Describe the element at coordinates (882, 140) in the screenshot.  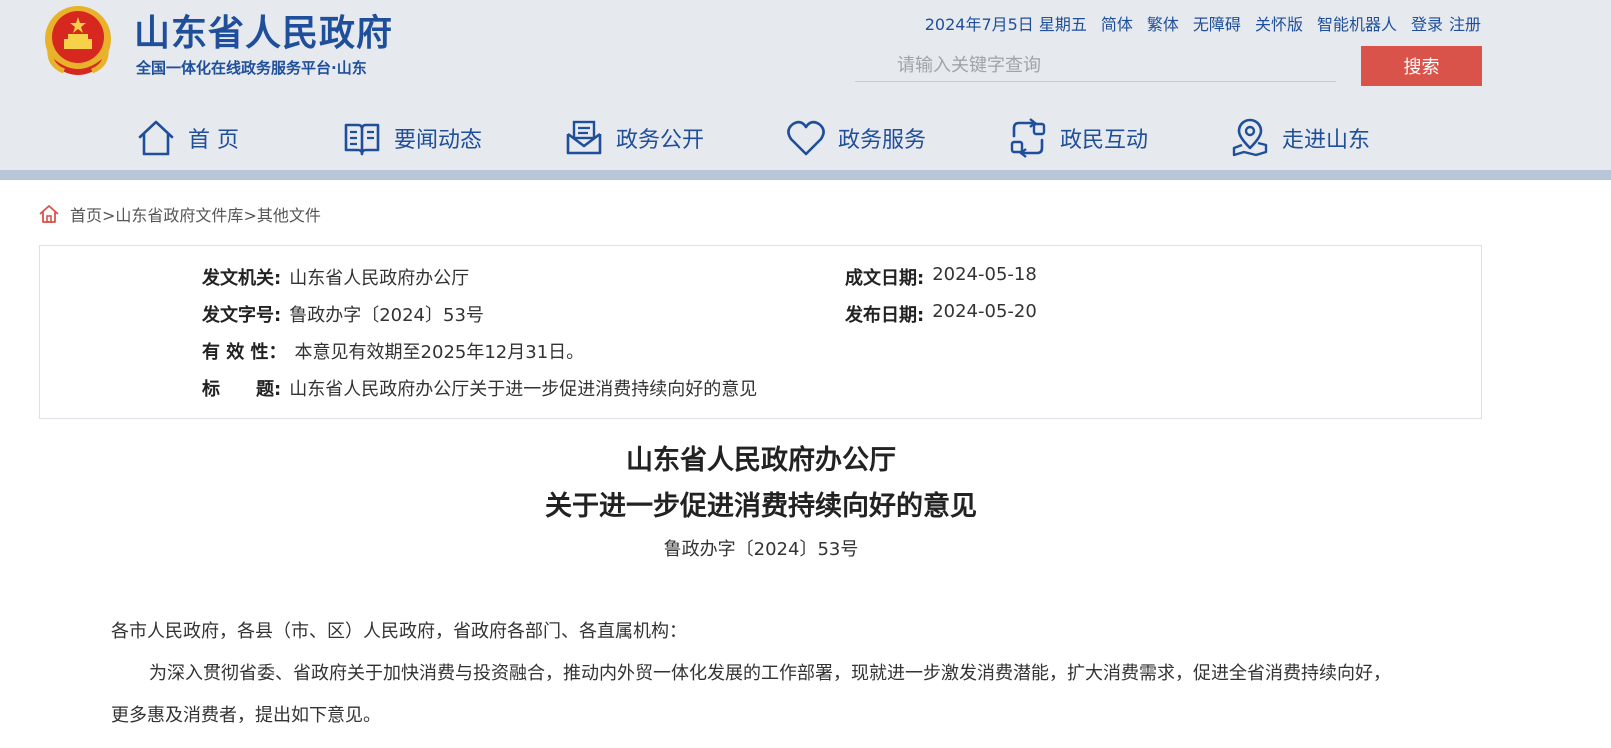
I see `nav-services-label: 政务服务` at that location.